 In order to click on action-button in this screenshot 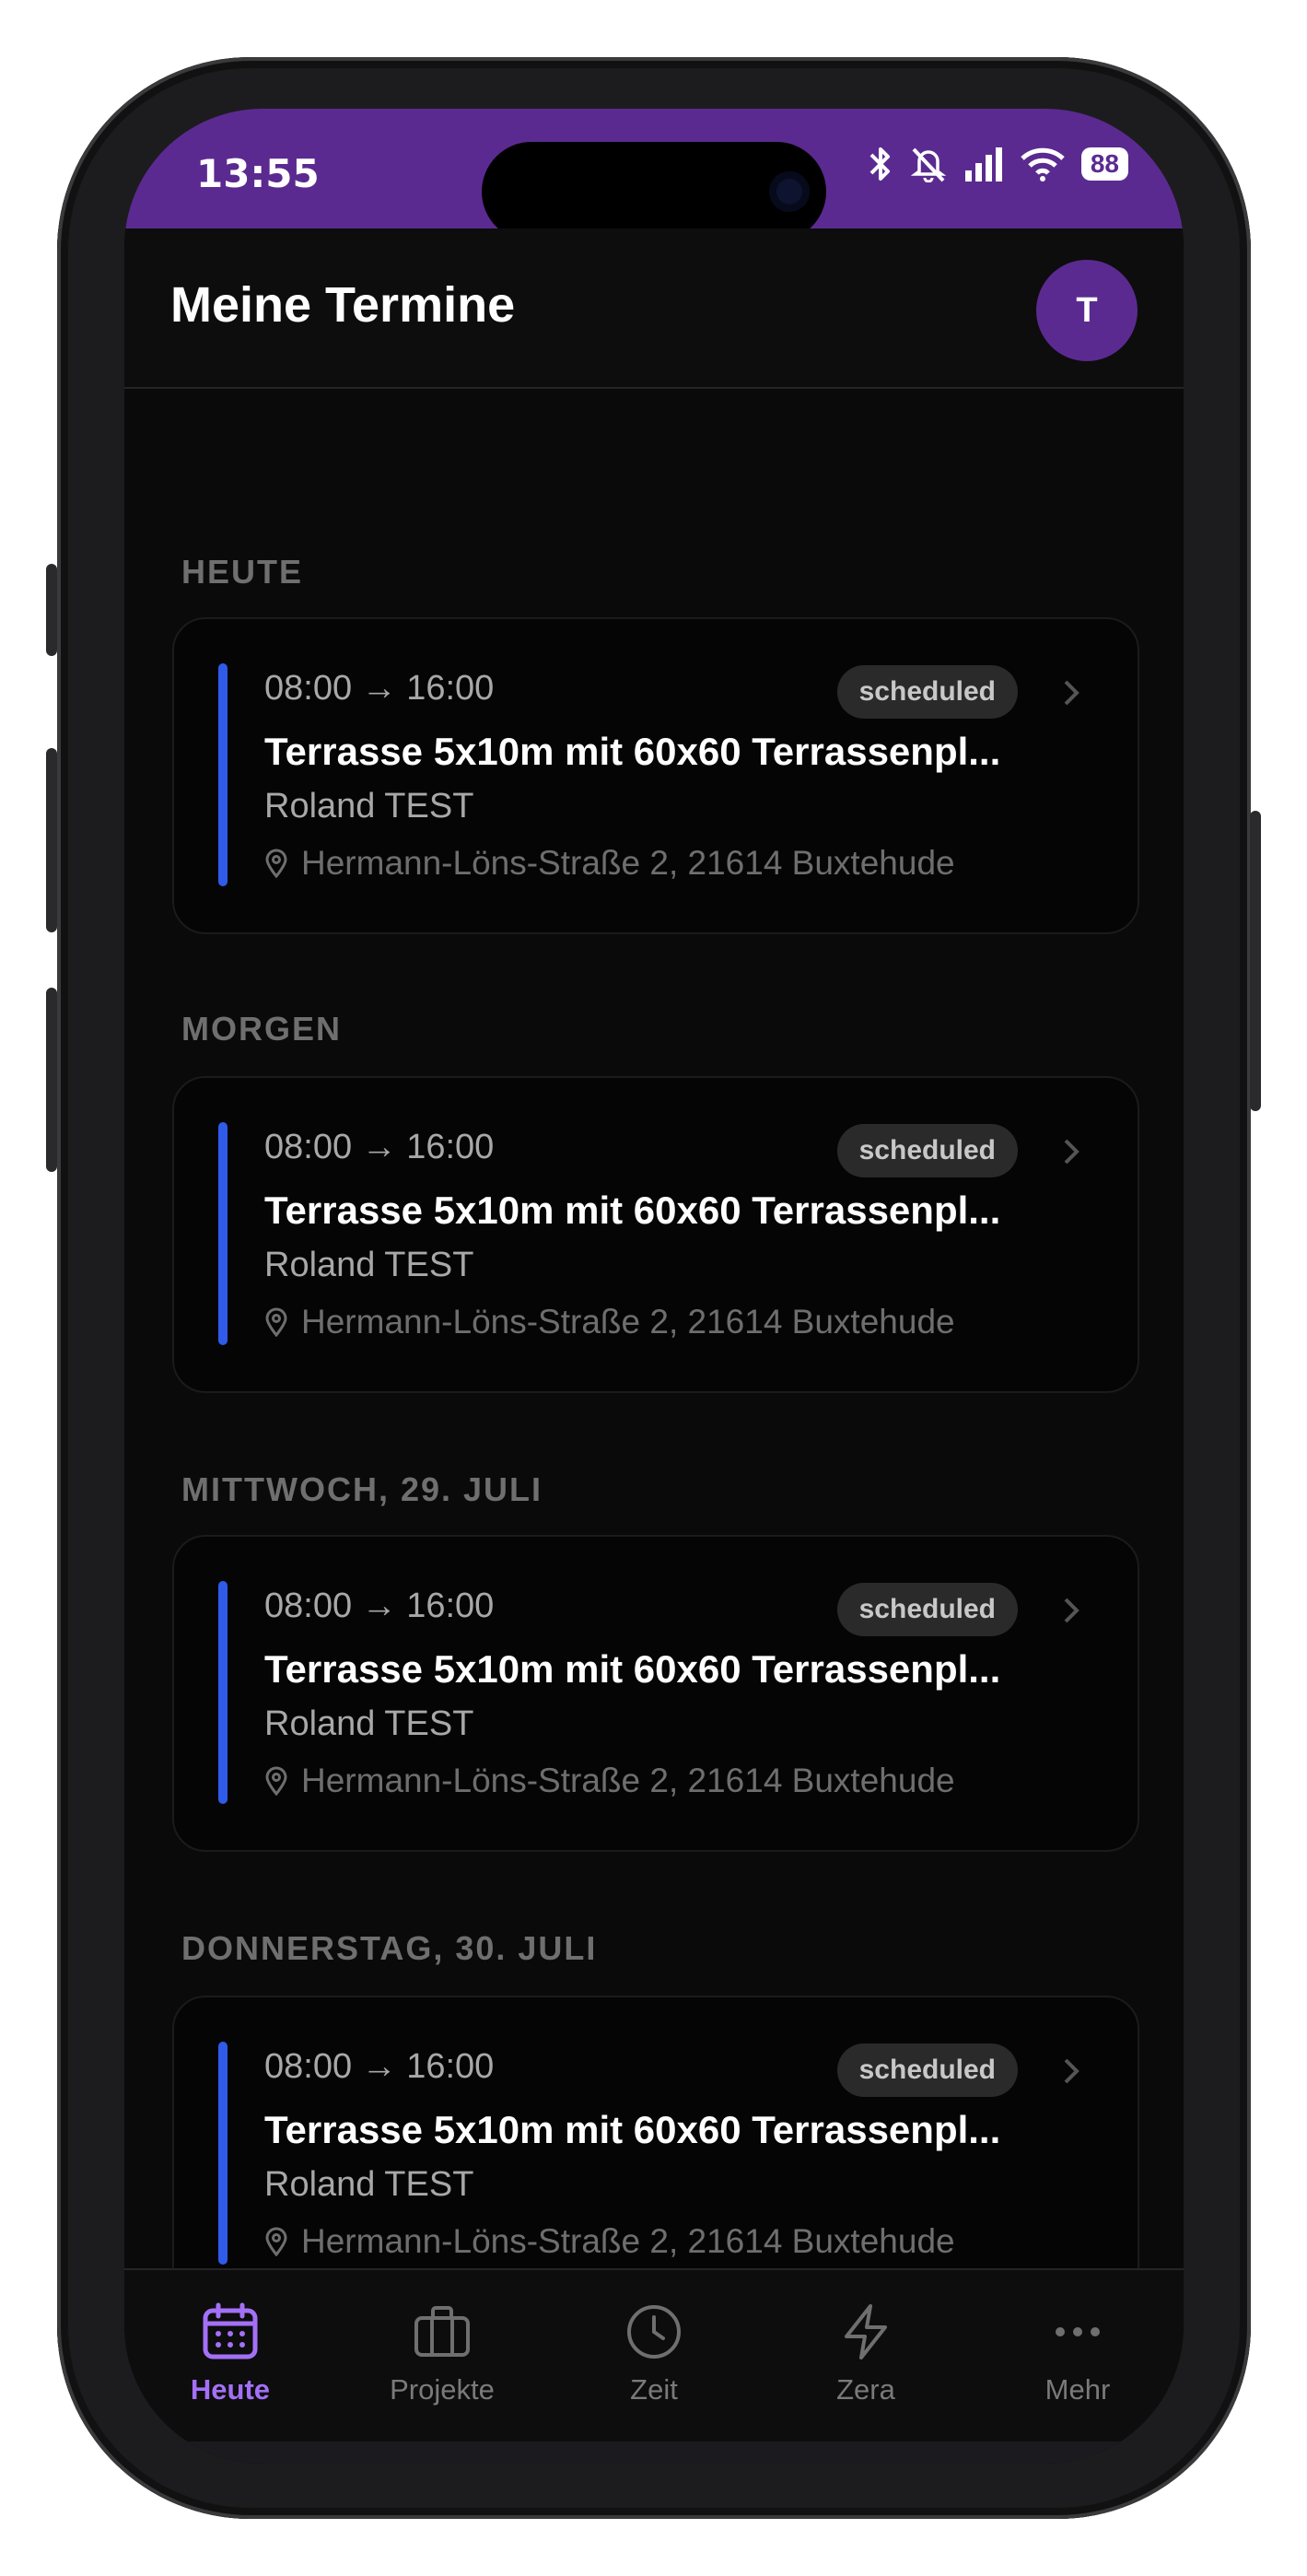, I will do `click(52, 610)`.